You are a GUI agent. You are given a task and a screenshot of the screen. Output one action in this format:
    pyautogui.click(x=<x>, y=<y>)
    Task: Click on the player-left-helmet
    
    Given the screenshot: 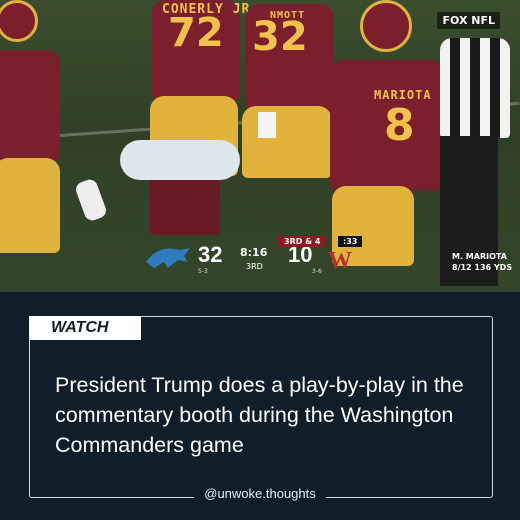 What is the action you would take?
    pyautogui.click(x=19, y=21)
    